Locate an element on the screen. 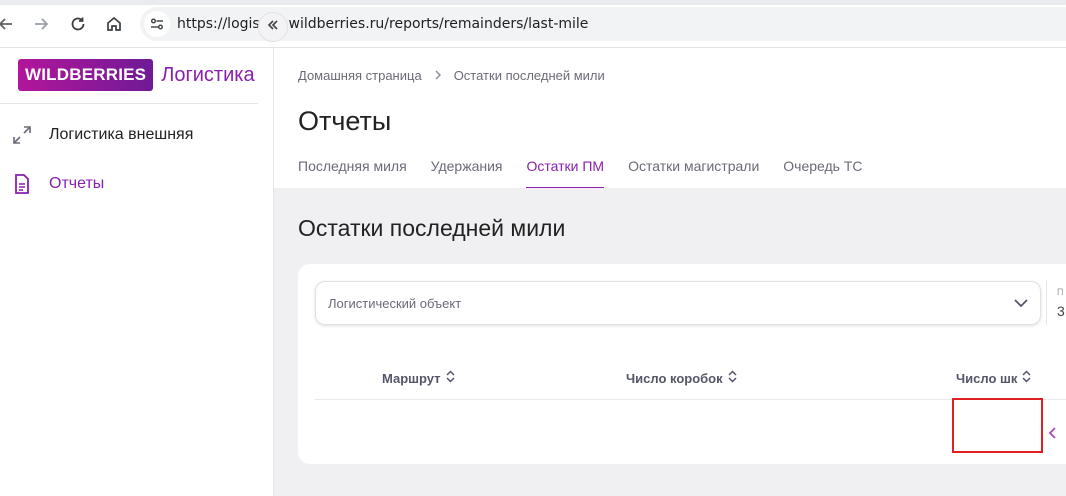  breadcrumb: Домашняя страница Остатки последней мили is located at coordinates (451, 75).